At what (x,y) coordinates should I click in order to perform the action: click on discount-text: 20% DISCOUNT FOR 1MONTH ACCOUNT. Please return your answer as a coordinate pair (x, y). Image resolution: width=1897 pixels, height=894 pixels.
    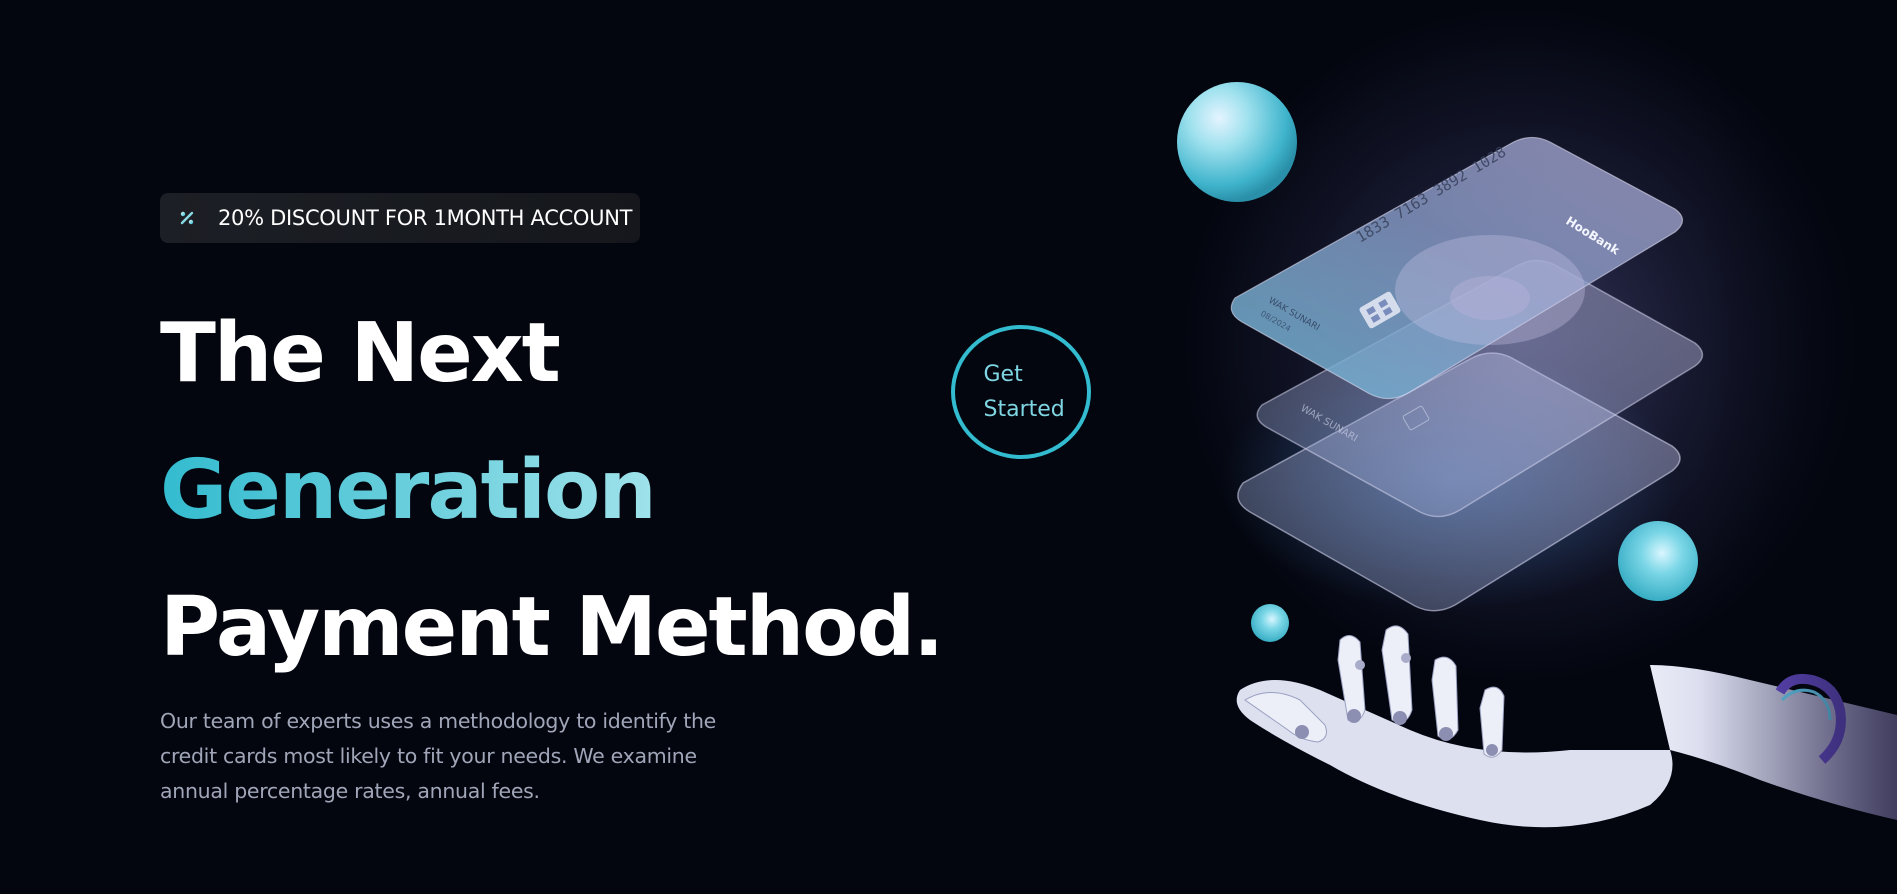
    Looking at the image, I should click on (425, 218).